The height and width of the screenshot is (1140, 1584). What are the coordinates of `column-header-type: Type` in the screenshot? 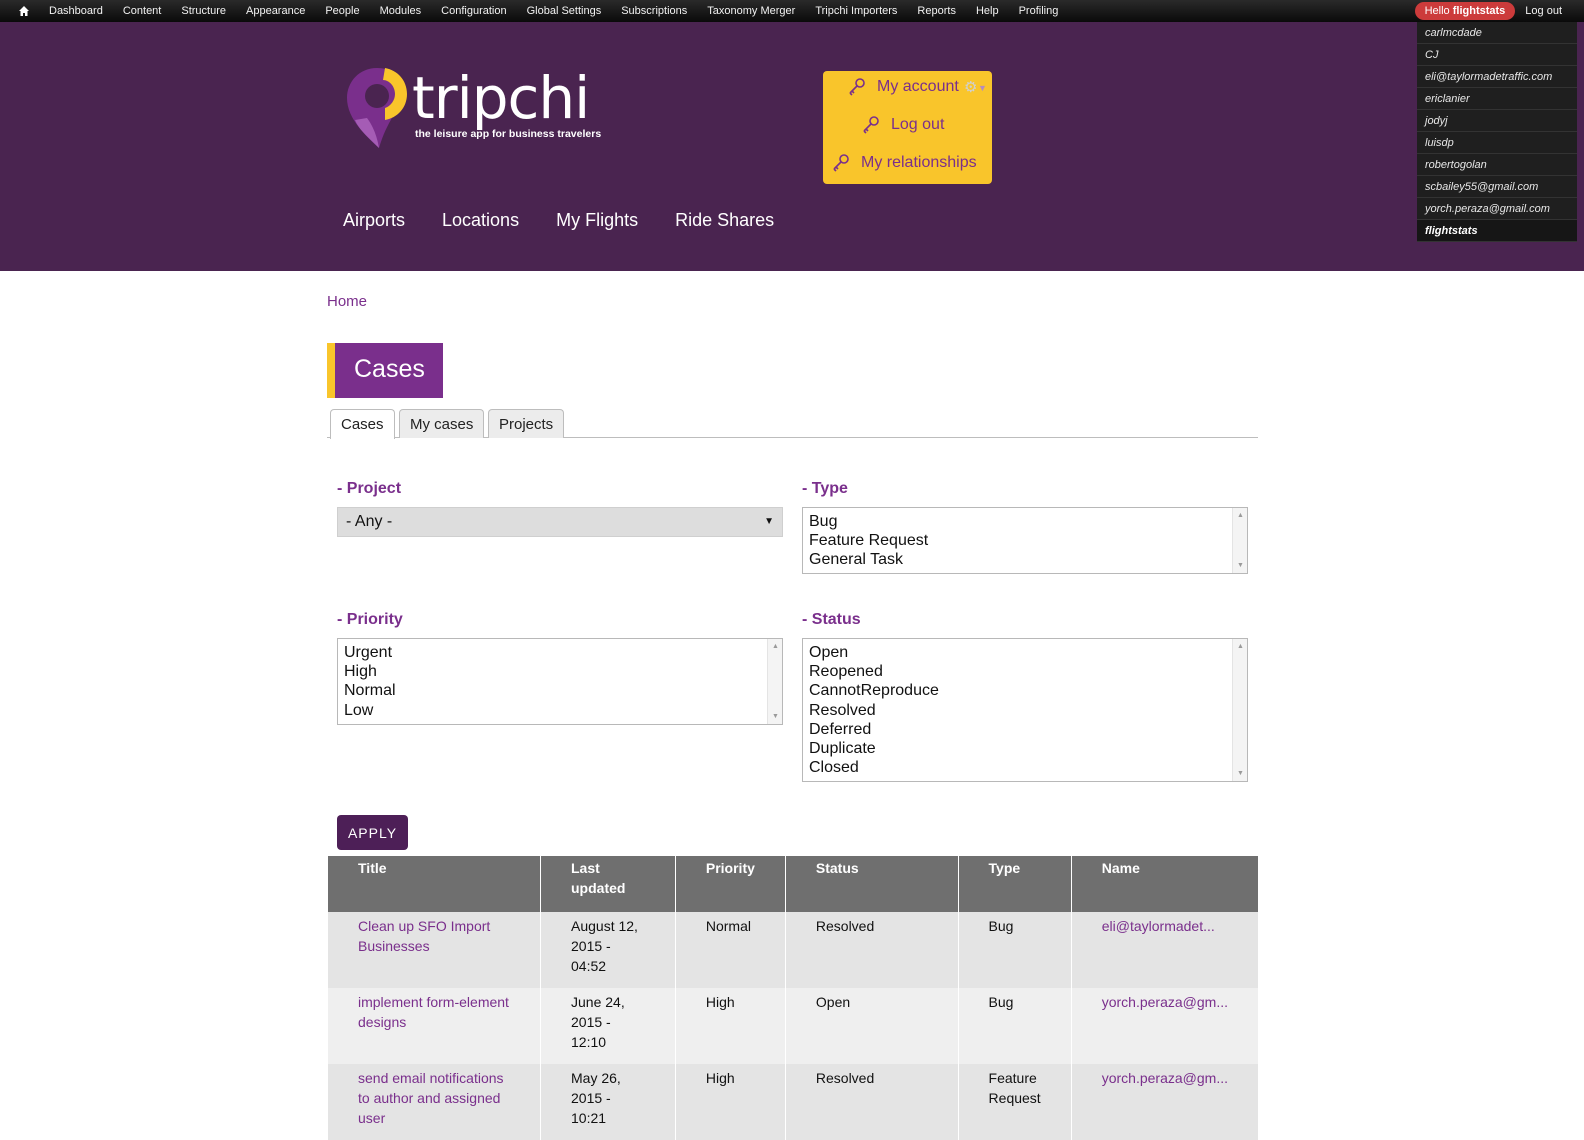 It's located at (1015, 884).